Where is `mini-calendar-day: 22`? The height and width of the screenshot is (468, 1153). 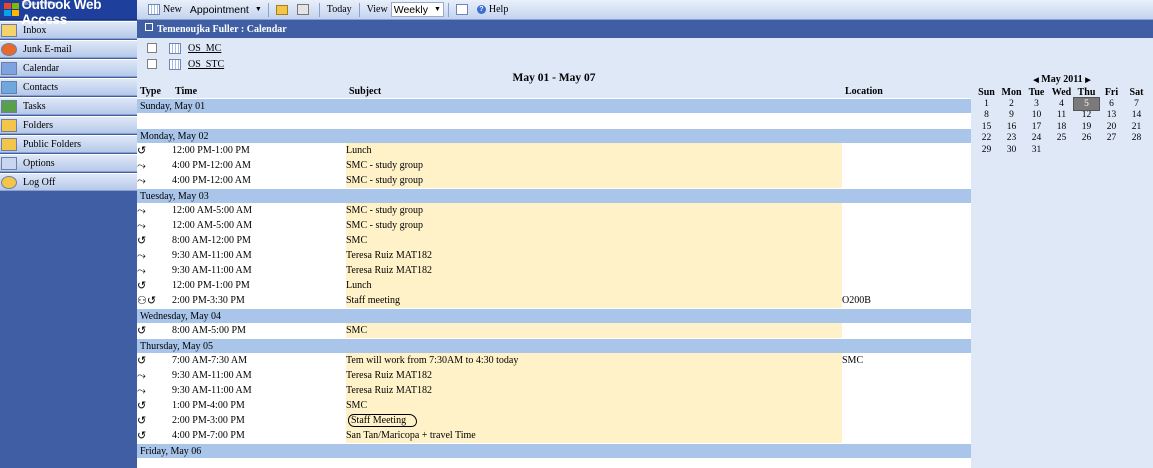
mini-calendar-day: 22 is located at coordinates (986, 139).